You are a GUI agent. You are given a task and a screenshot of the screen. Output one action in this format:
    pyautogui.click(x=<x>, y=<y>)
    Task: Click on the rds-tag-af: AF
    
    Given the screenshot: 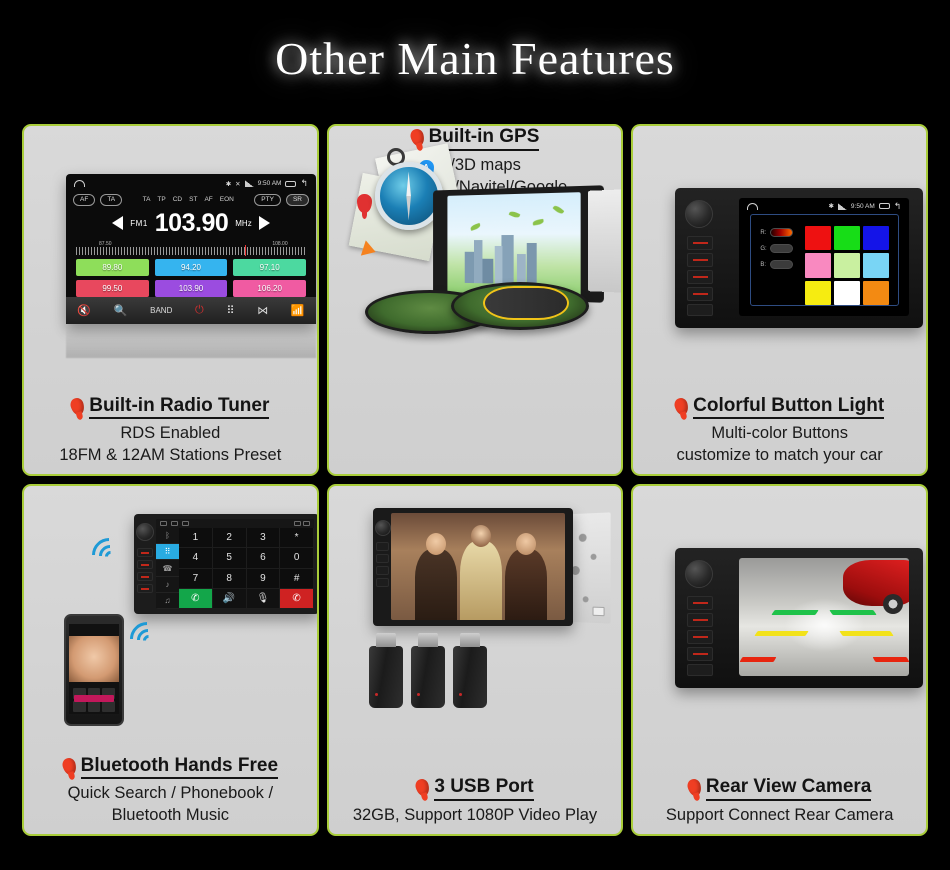 What is the action you would take?
    pyautogui.click(x=208, y=200)
    